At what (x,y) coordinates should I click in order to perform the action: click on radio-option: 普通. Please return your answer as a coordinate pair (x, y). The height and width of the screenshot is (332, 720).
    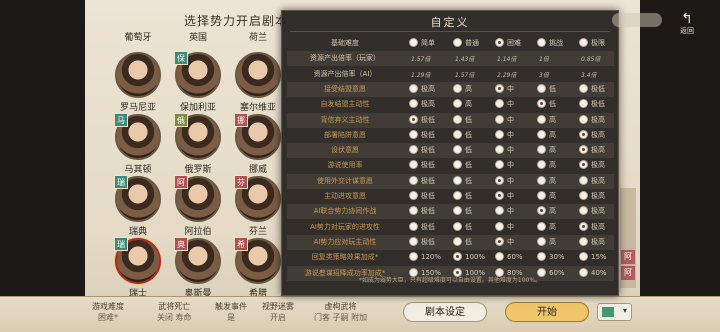
    Looking at the image, I should click on (466, 43).